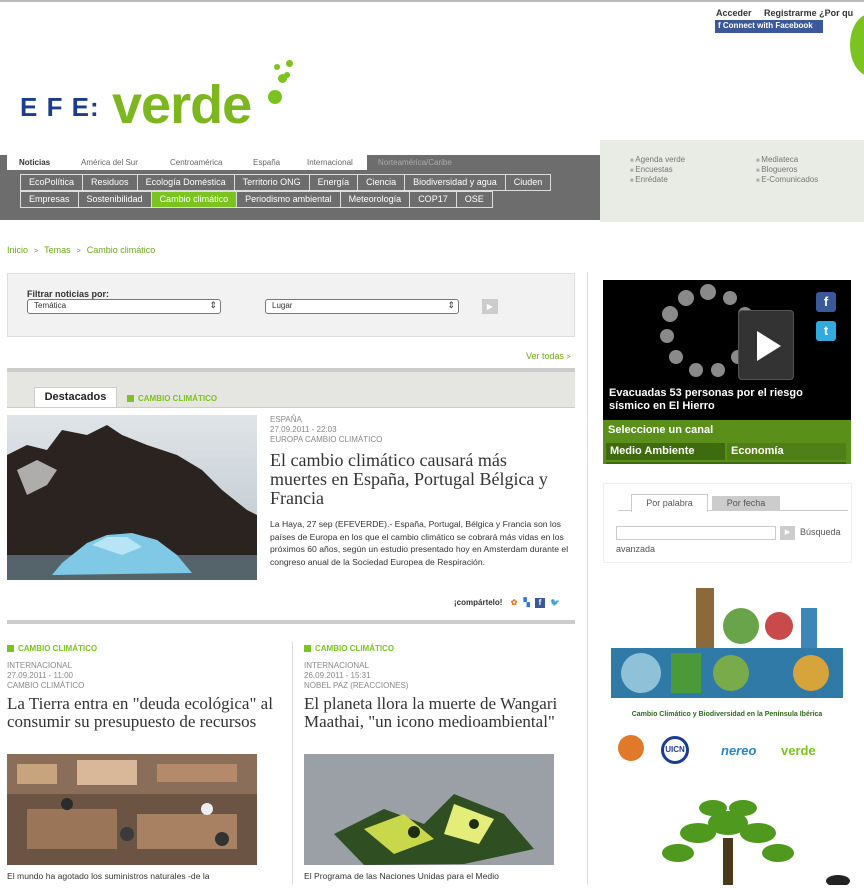  Describe the element at coordinates (820, 532) in the screenshot. I see `search-advanced-label: Búsqueda` at that location.